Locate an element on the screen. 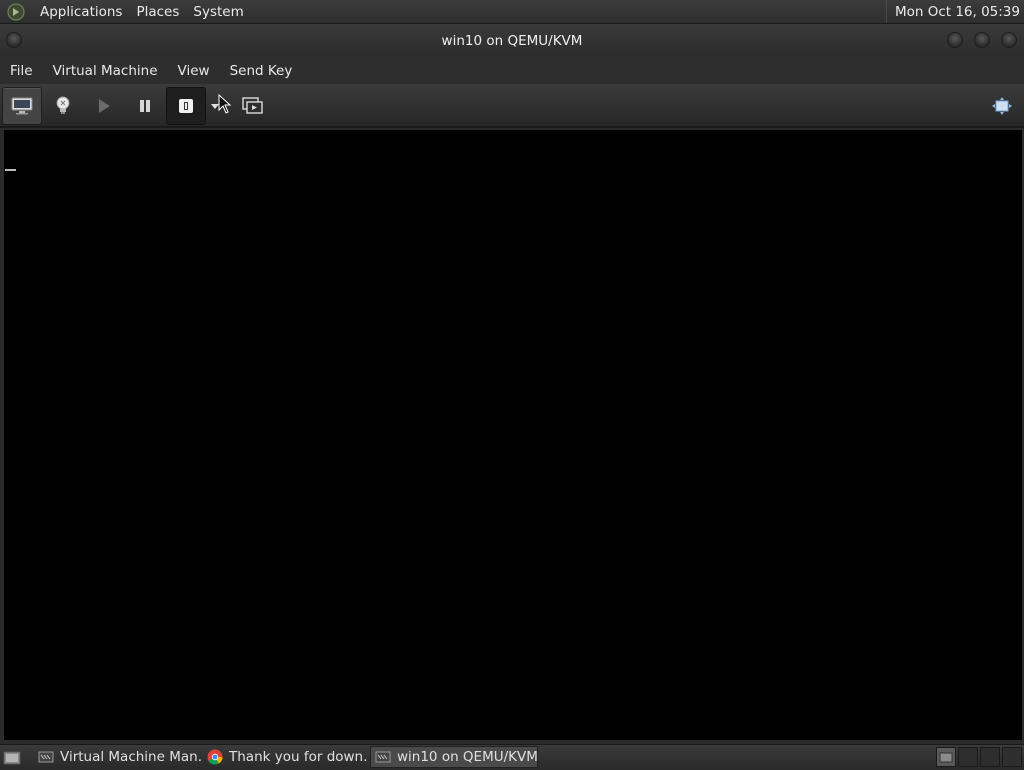 This screenshot has height=770, width=1024. power-icon is located at coordinates (186, 106).